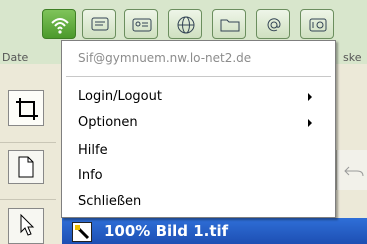 This screenshot has width=367, height=244. I want to click on menu-item-label: Hilfe, so click(93, 150).